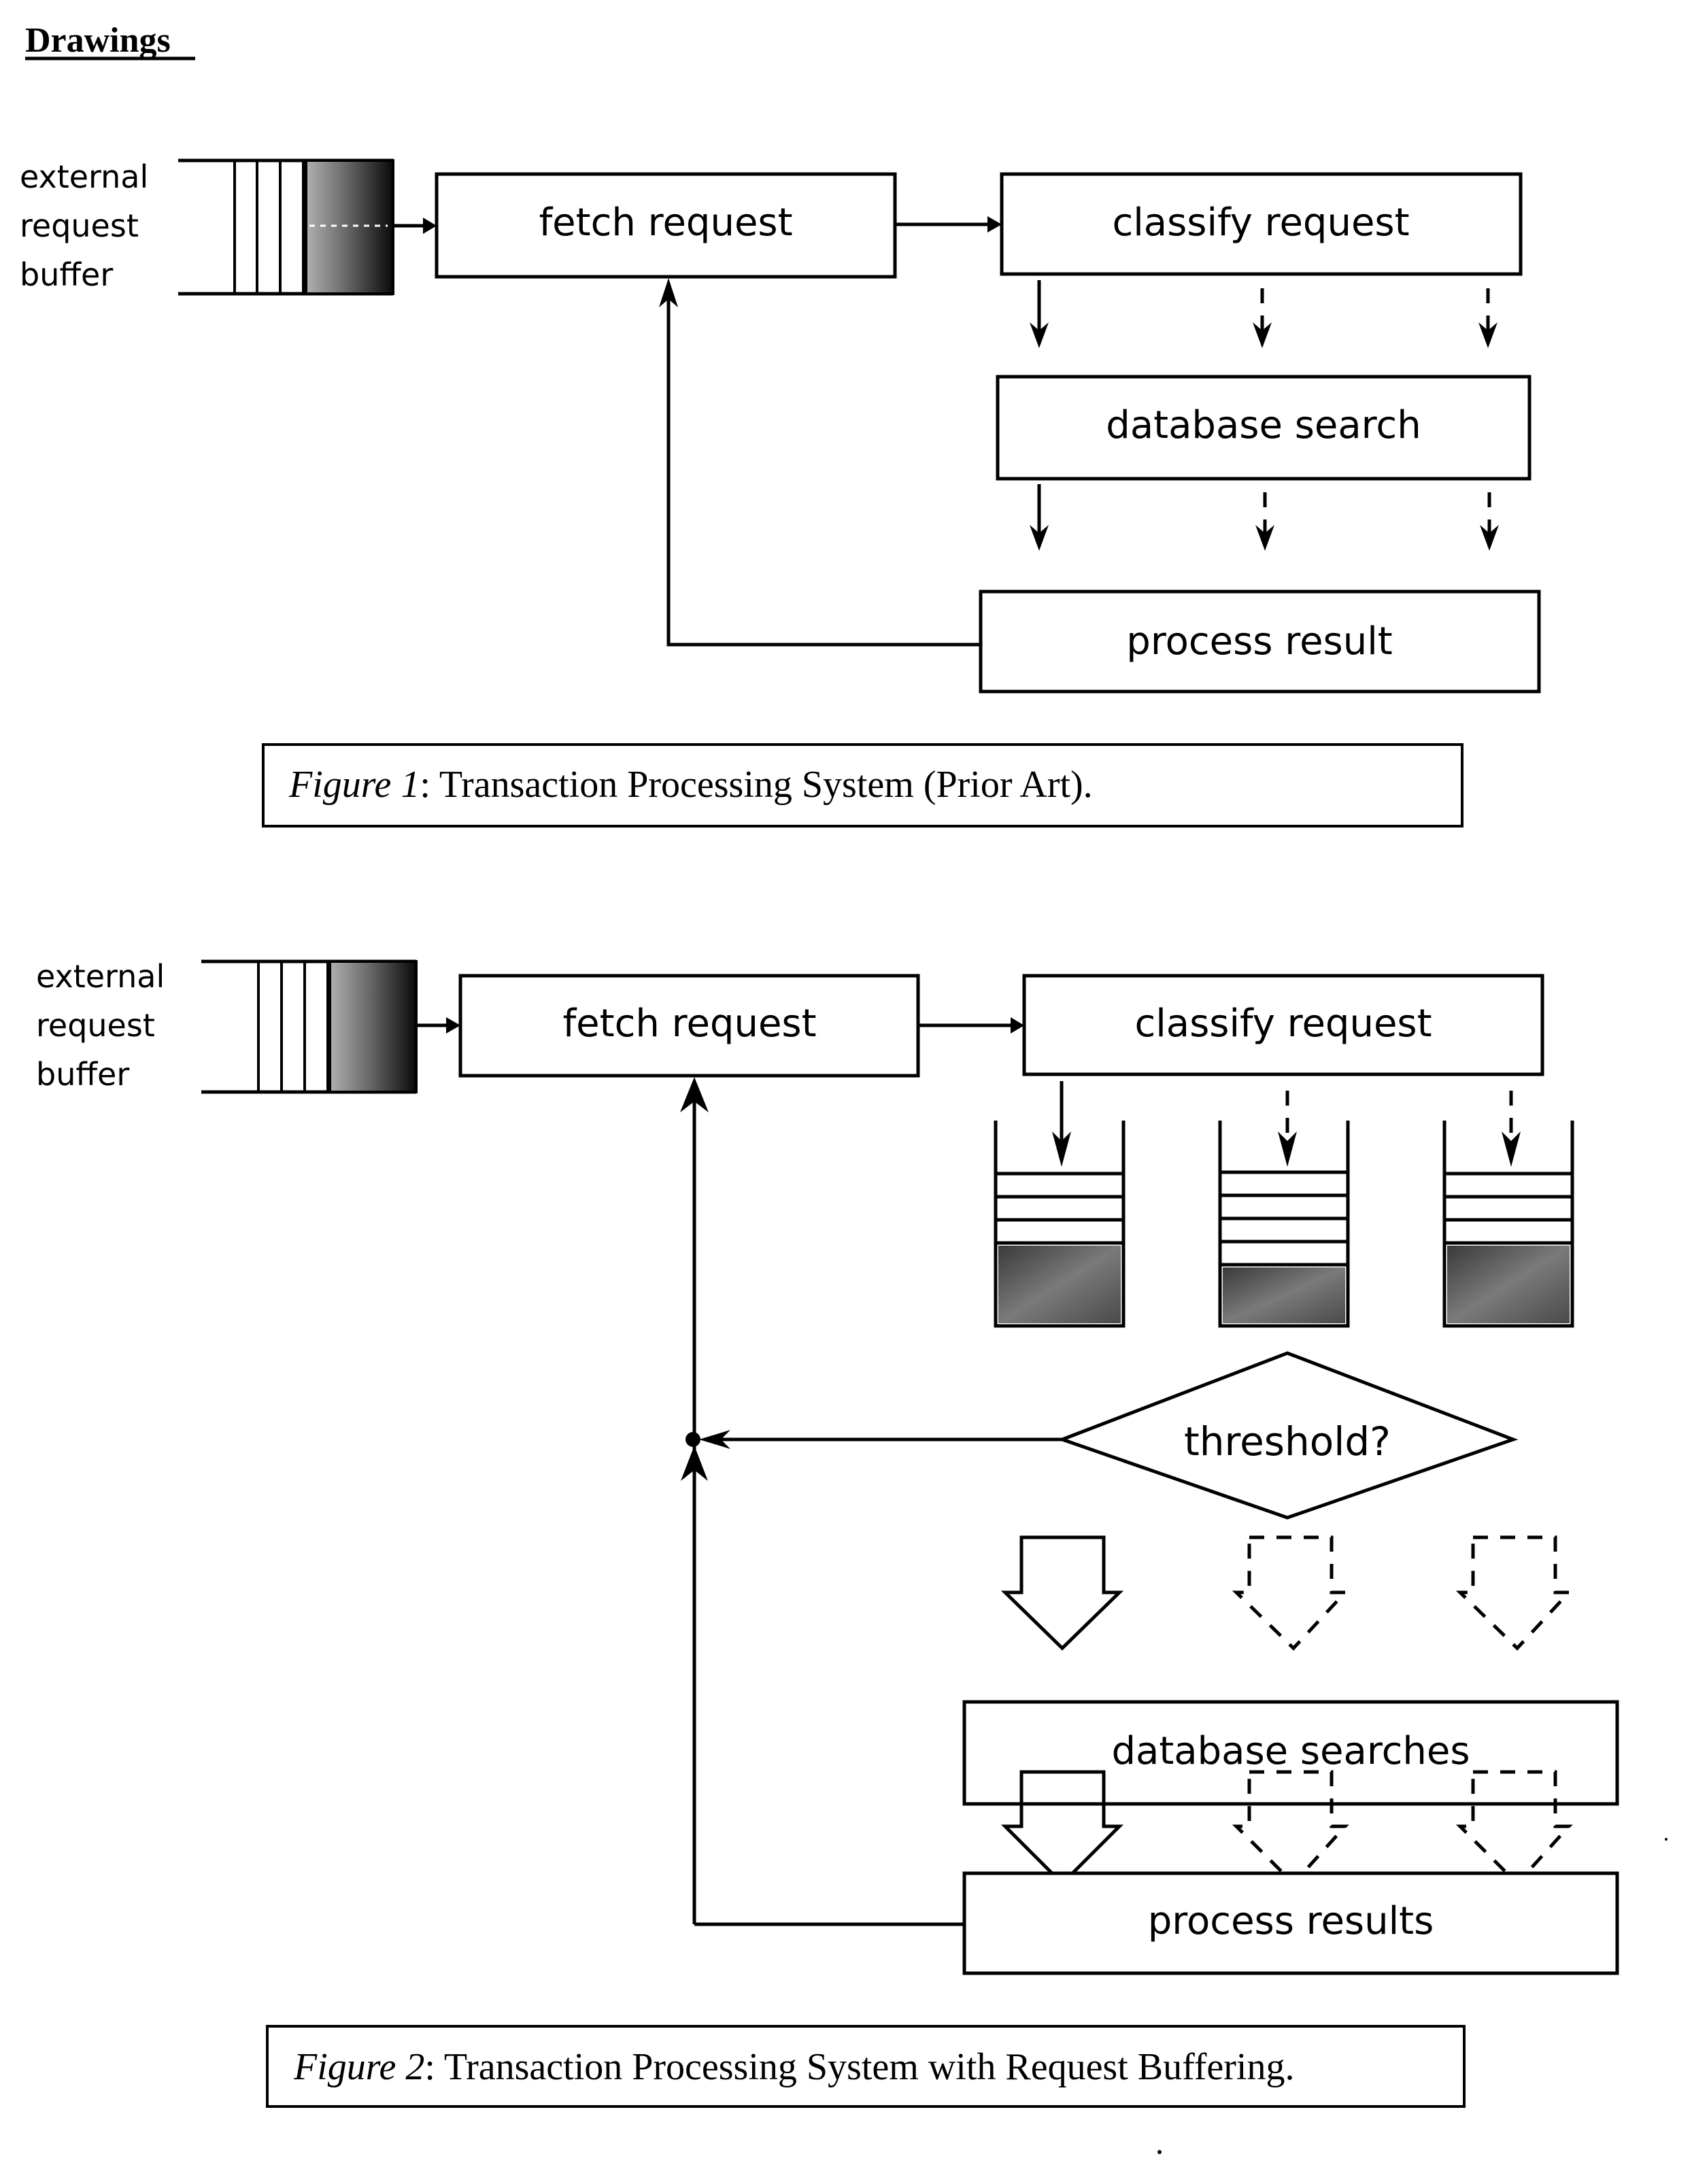 The image size is (1692, 2184). I want to click on block-arrow-down-icon, so click(1062, 1593).